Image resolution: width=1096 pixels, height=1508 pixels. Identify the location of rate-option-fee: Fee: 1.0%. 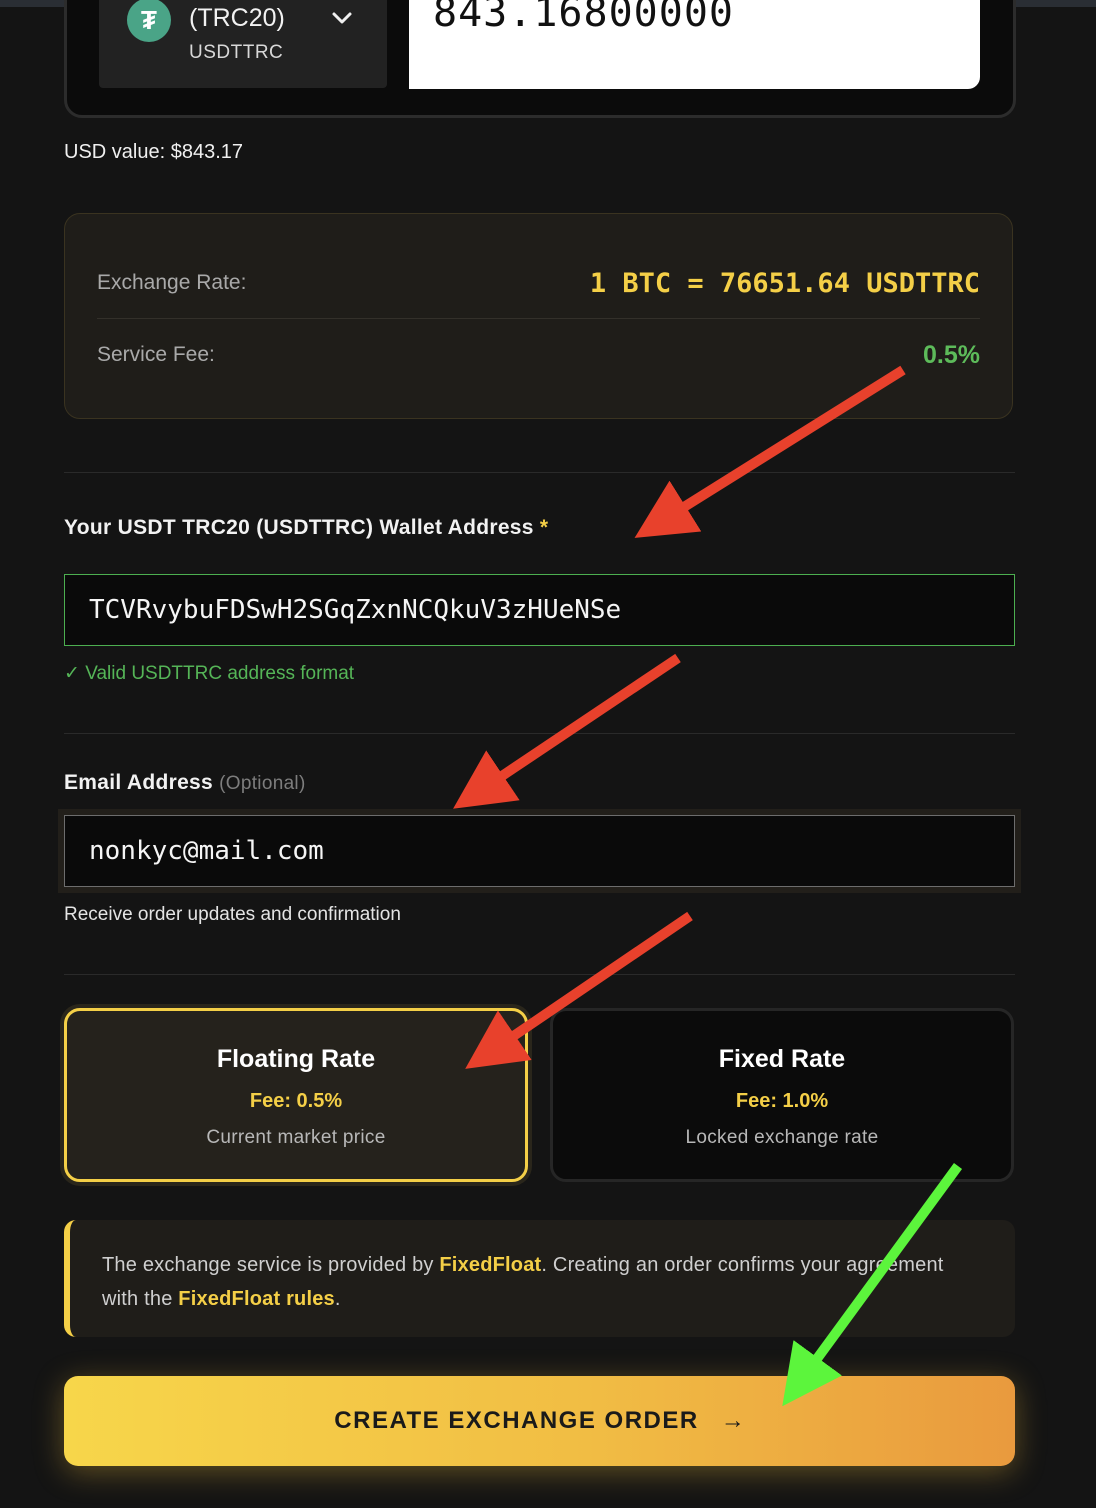
(782, 1101).